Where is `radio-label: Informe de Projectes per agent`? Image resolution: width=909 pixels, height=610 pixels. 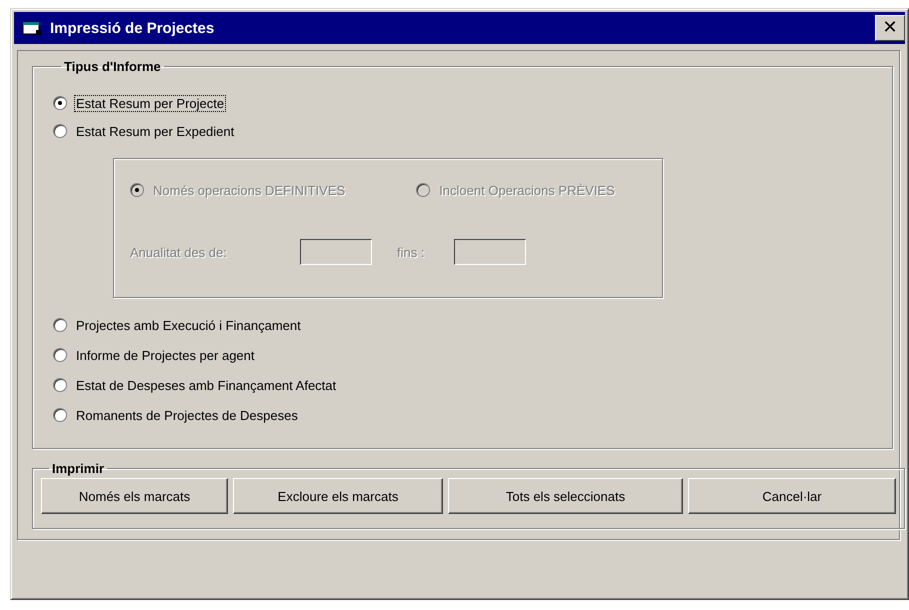 radio-label: Informe de Projectes per agent is located at coordinates (165, 355).